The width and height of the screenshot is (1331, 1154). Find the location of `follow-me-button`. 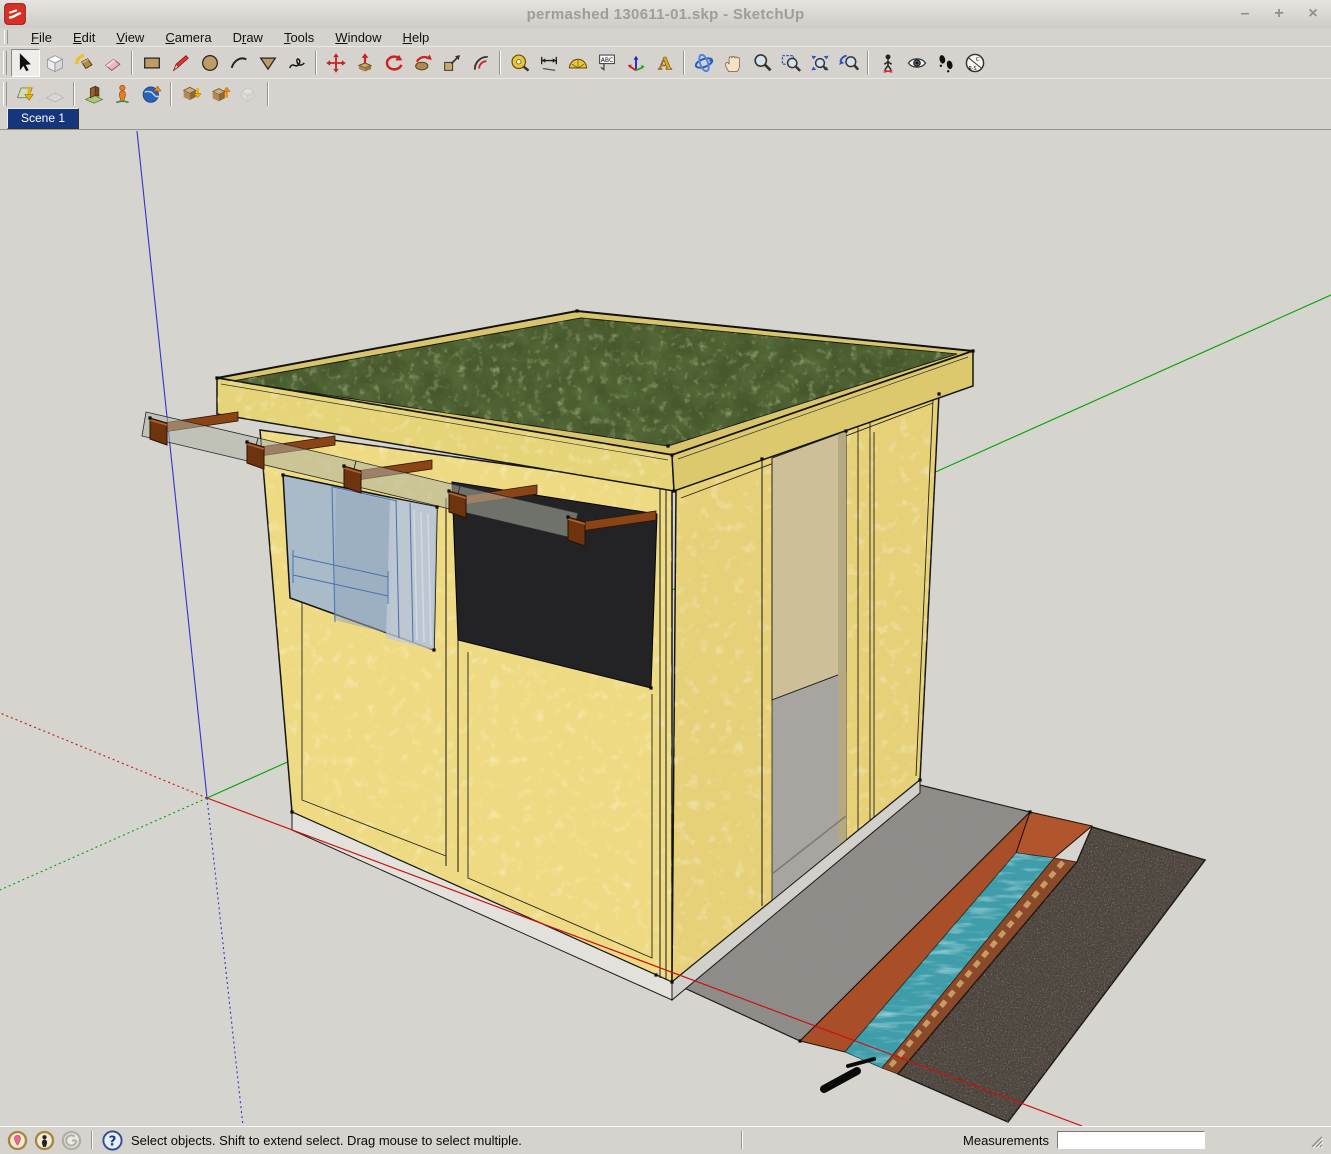

follow-me-button is located at coordinates (422, 63).